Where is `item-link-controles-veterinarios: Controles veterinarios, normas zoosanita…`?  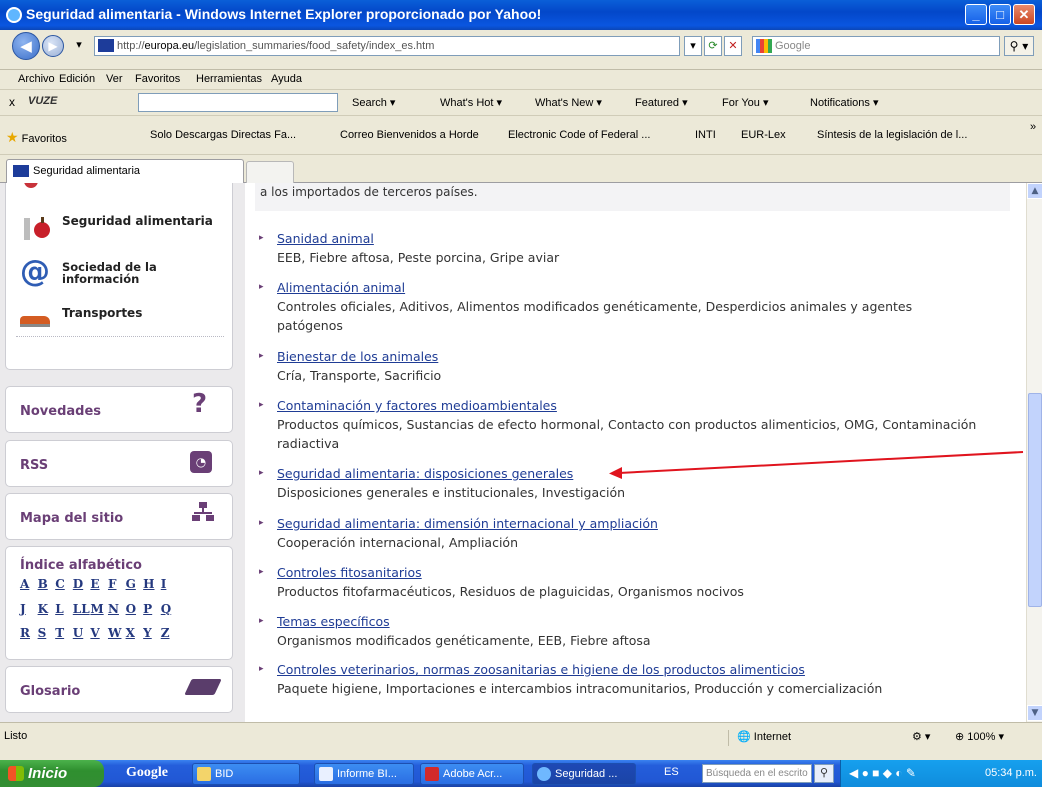 item-link-controles-veterinarios: Controles veterinarios, normas zoosanita… is located at coordinates (627, 669).